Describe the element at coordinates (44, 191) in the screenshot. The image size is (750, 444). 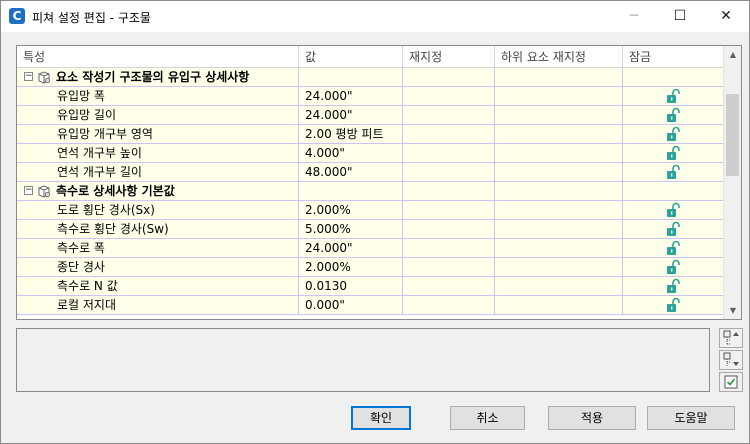
I see `structure-category-icon` at that location.